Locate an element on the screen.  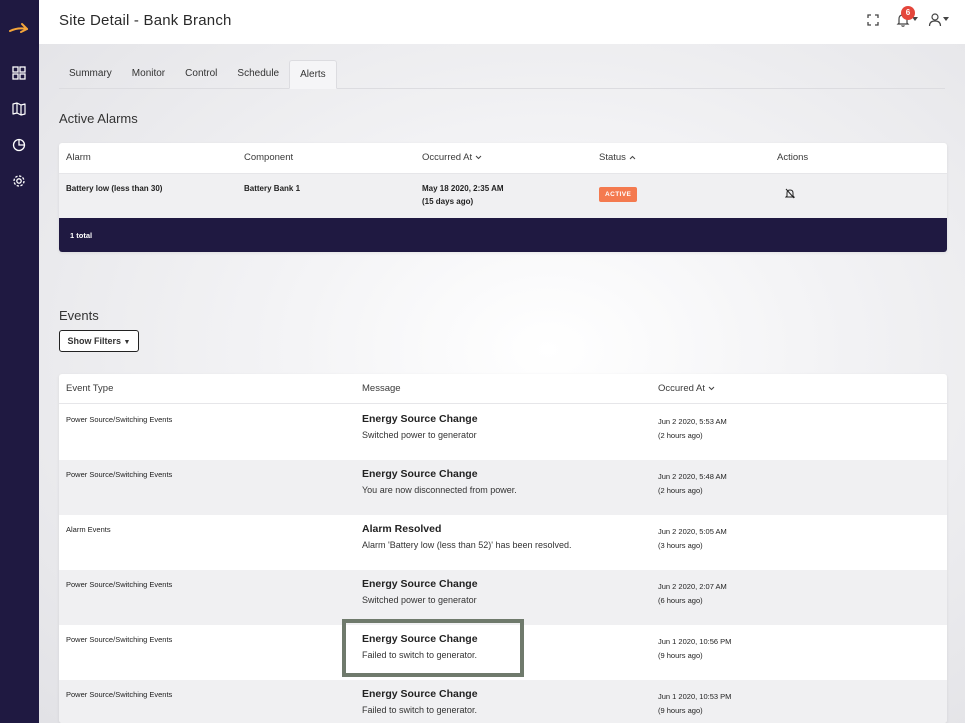
pie-chart-icon is located at coordinates (19, 145).